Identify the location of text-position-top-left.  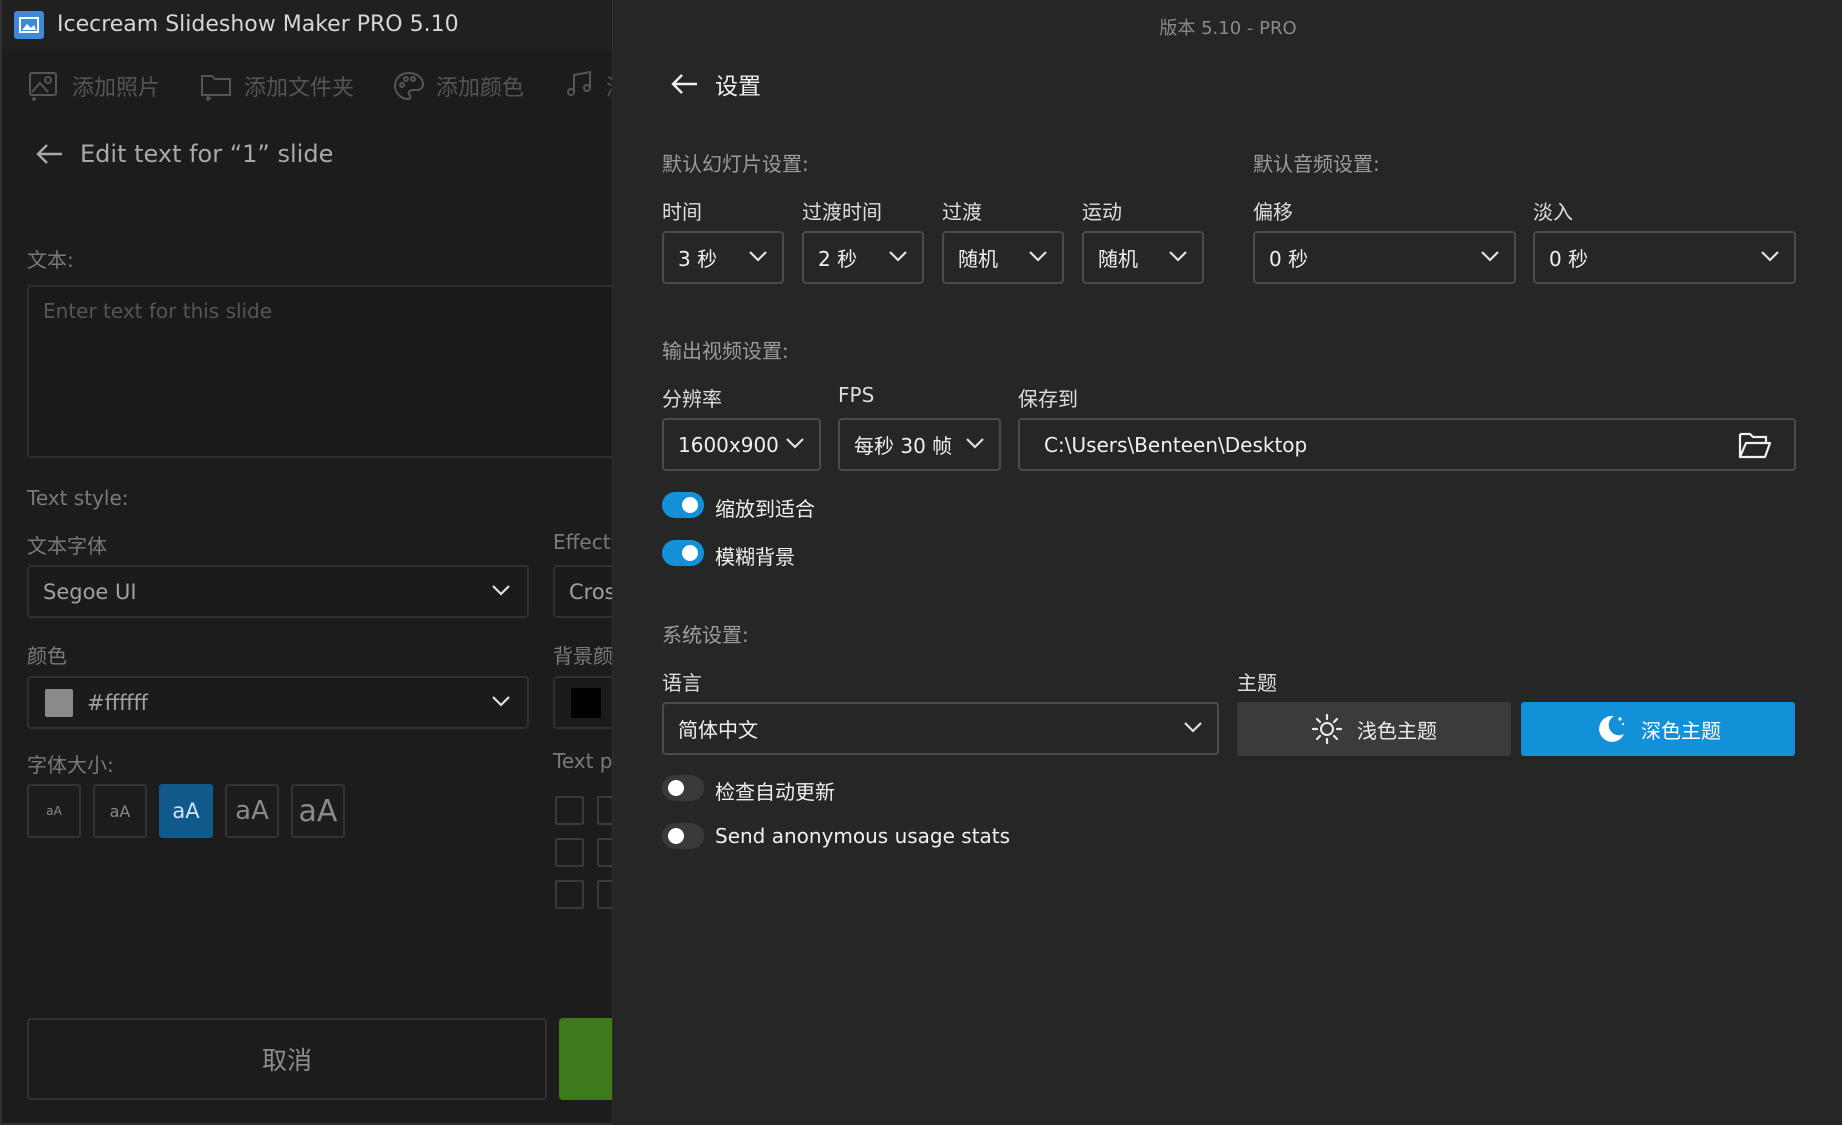
(569, 810).